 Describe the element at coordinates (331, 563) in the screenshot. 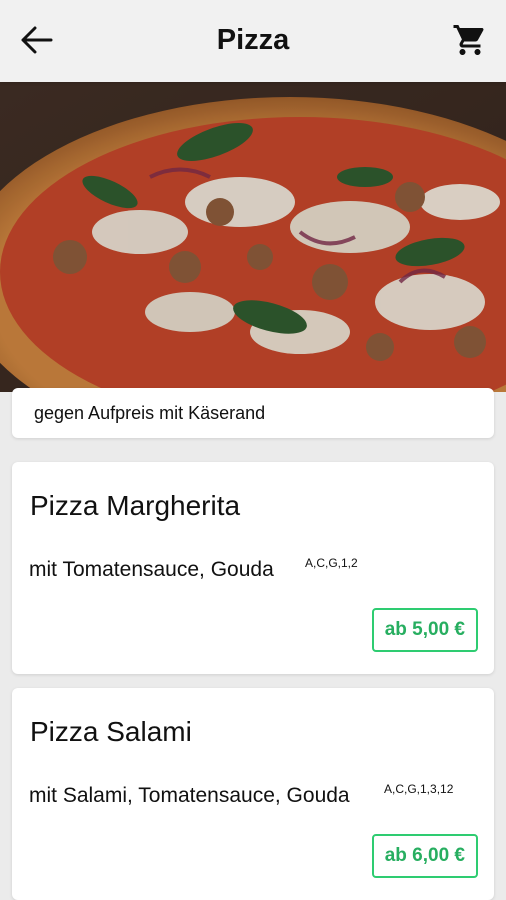

I see `allergen-codes: A,C,G,1,2` at that location.